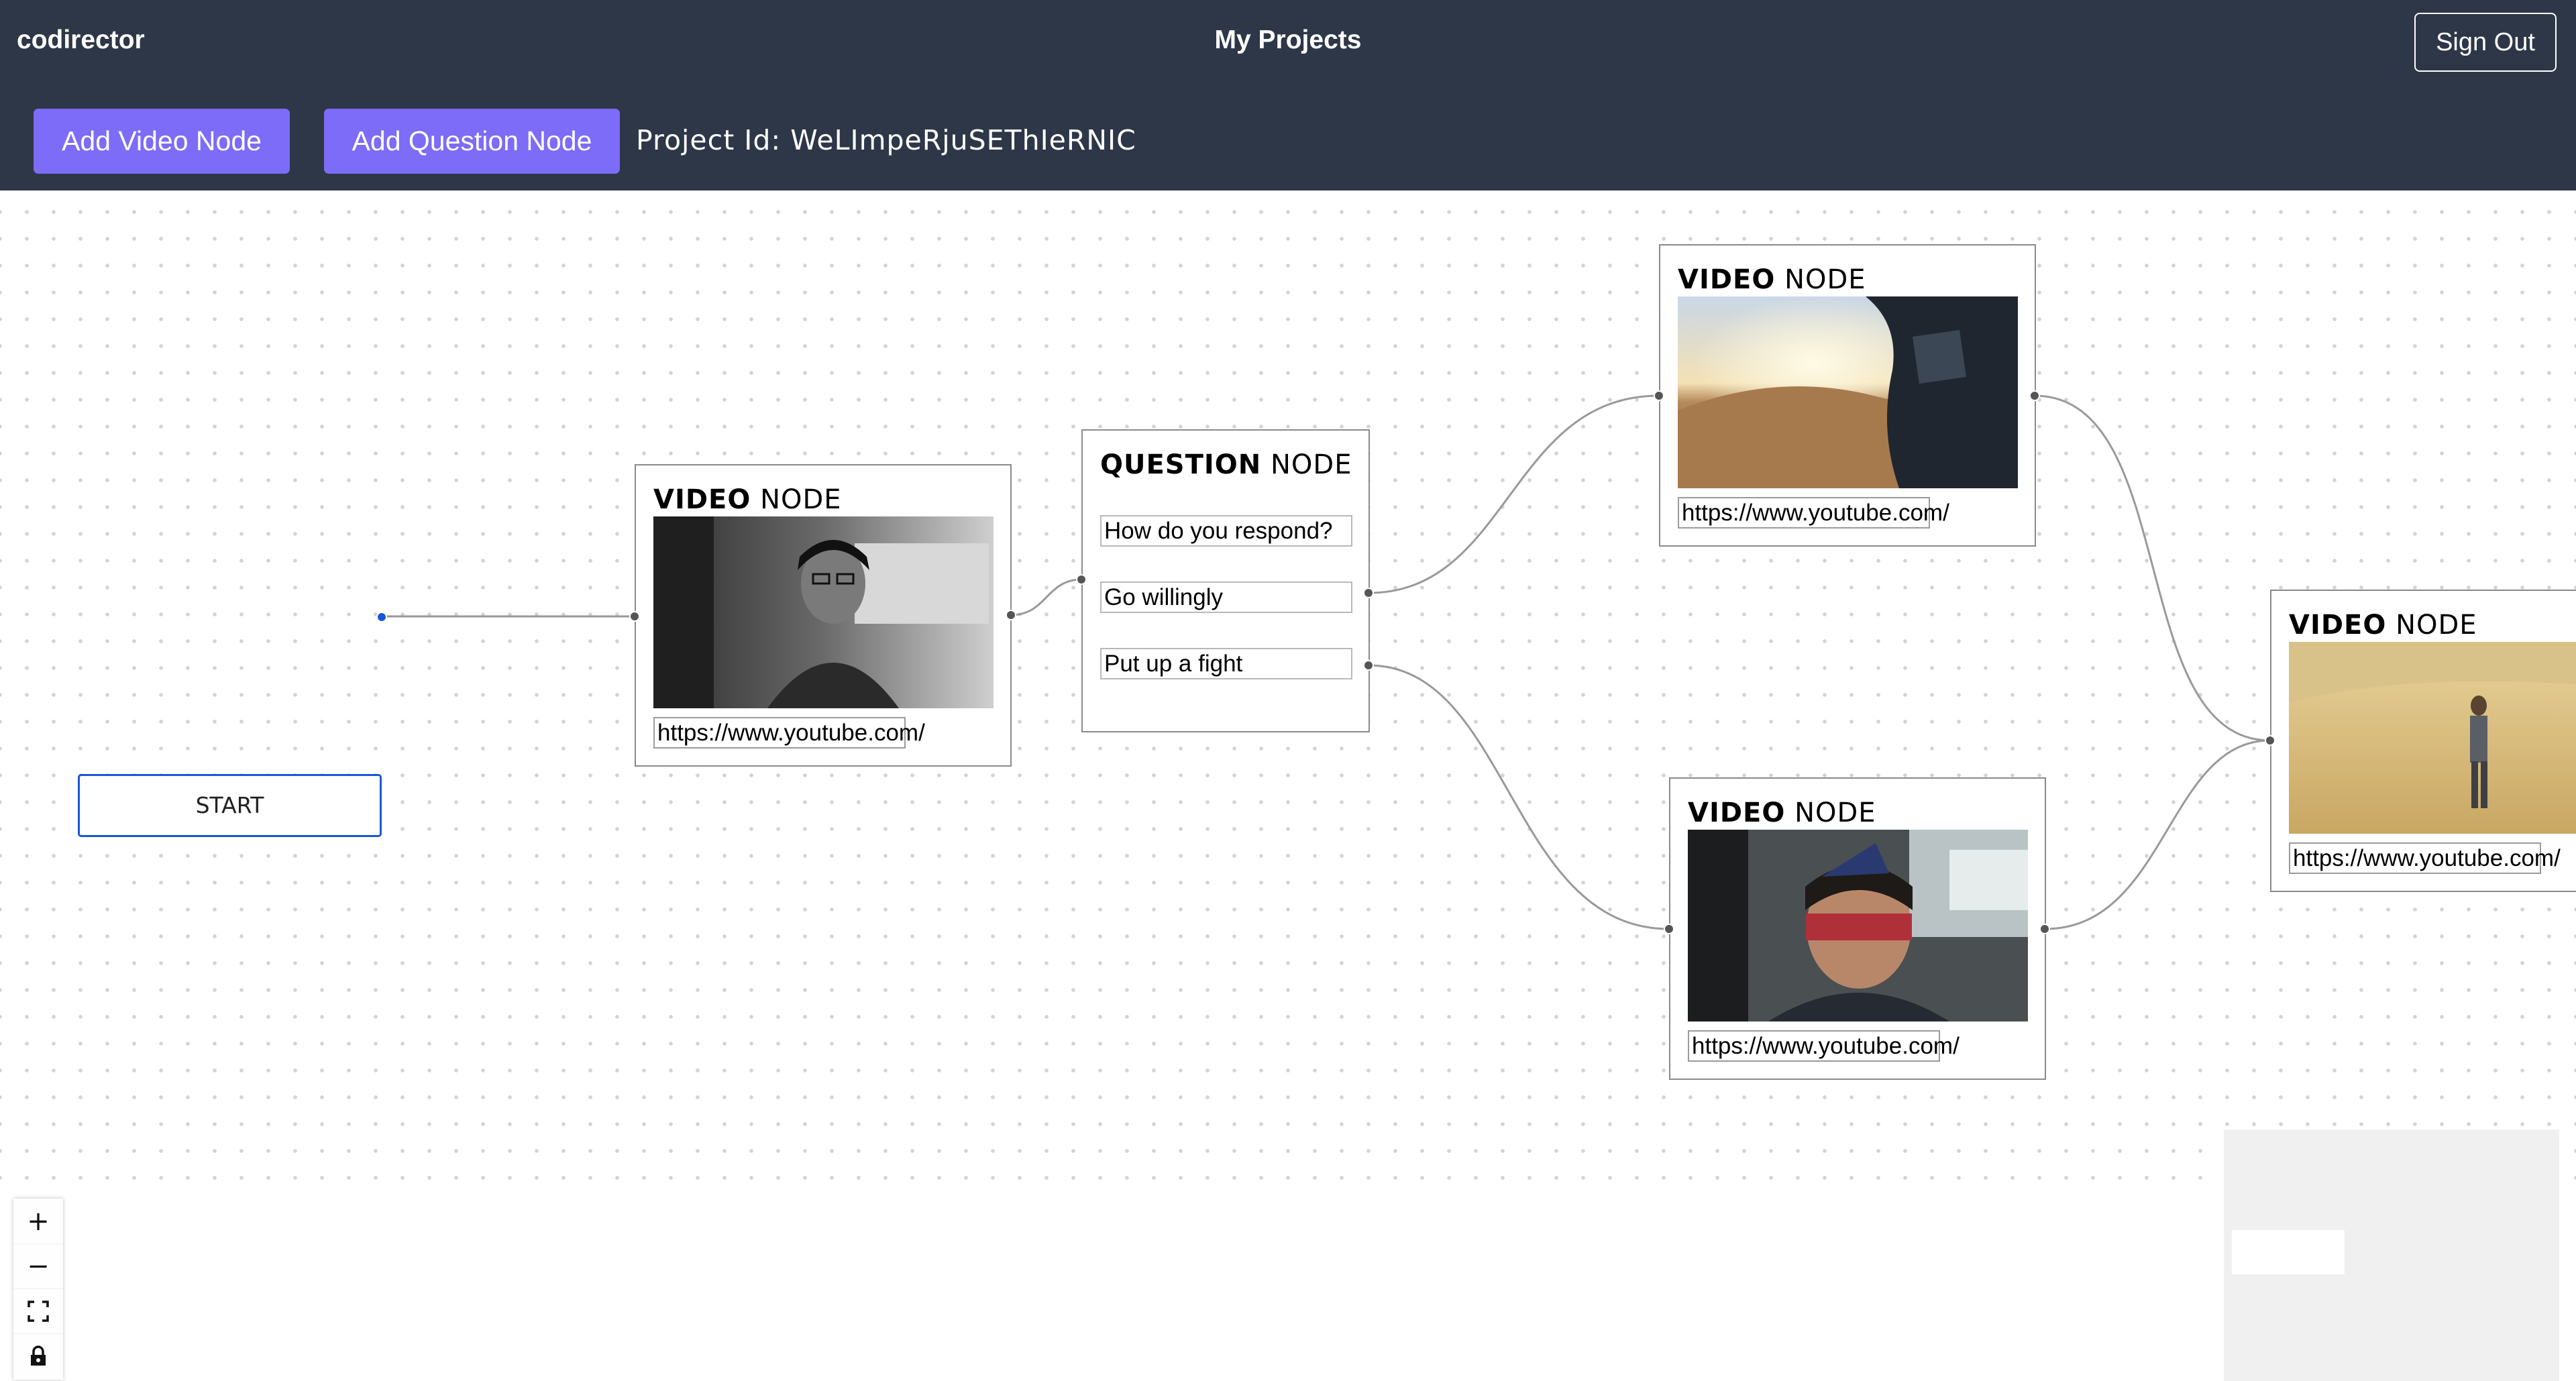 This screenshot has width=2576, height=1381. Describe the element at coordinates (2288, 1252) in the screenshot. I see `minimap-viewport-node` at that location.